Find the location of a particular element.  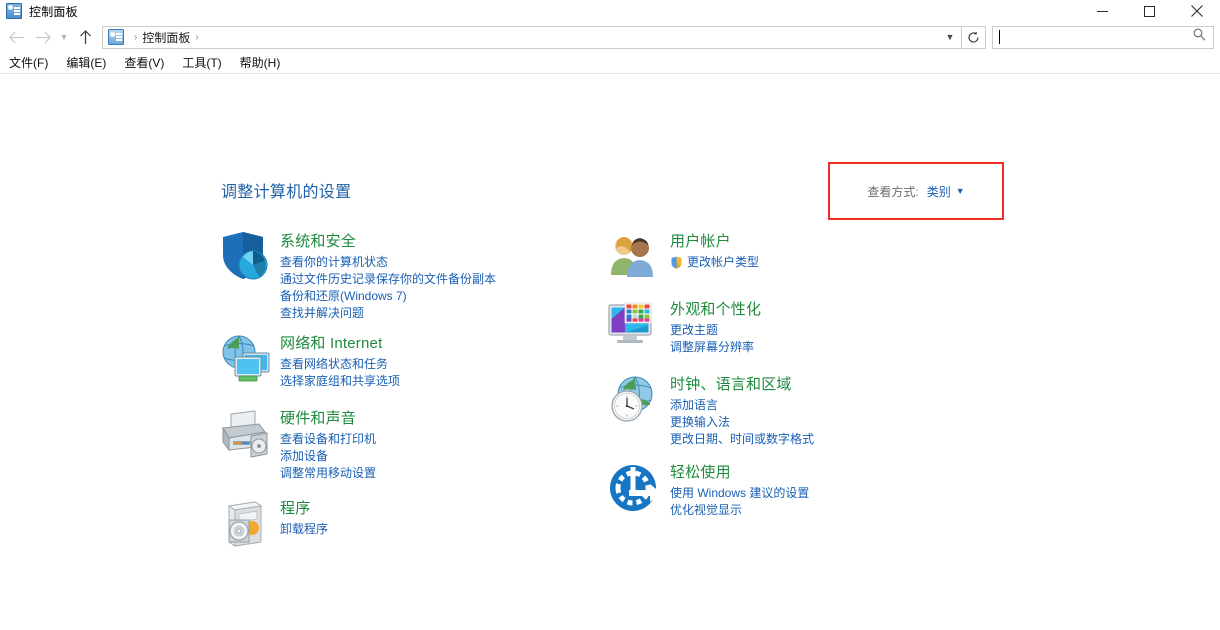

category-link: 添加语言 is located at coordinates (694, 405).